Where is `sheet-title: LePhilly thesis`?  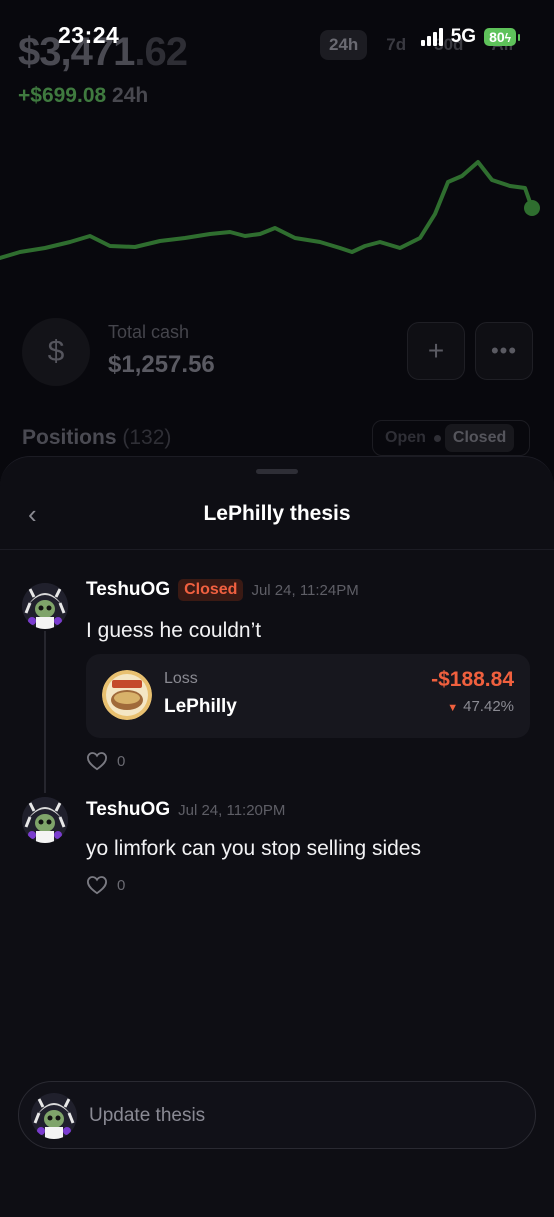 sheet-title: LePhilly thesis is located at coordinates (277, 513).